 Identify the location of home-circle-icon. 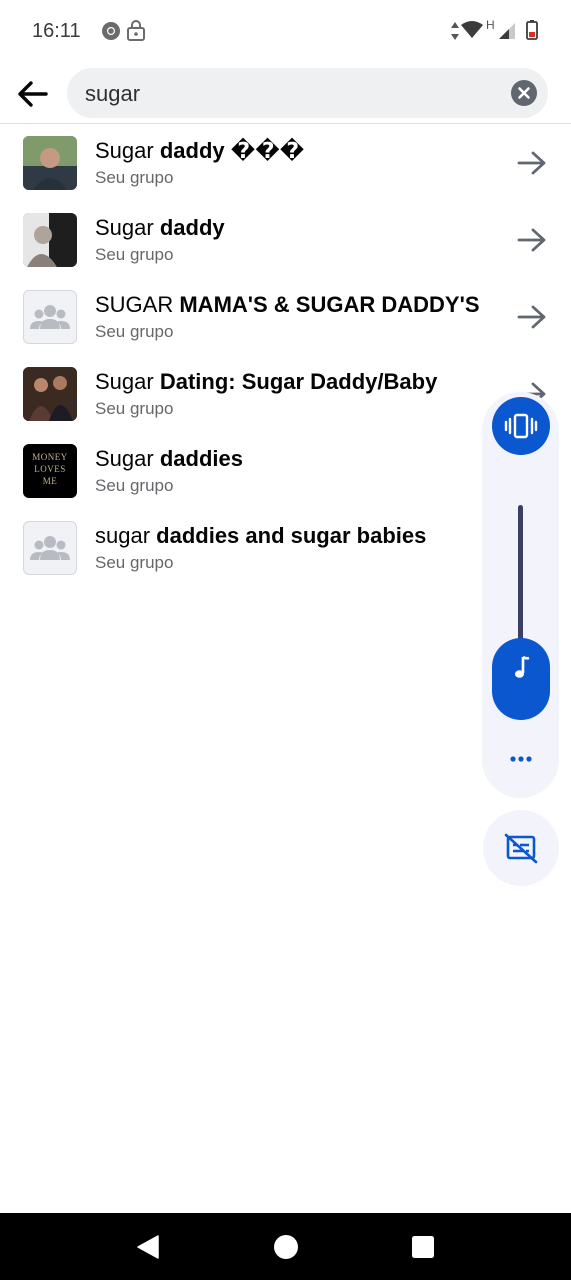
(286, 1247).